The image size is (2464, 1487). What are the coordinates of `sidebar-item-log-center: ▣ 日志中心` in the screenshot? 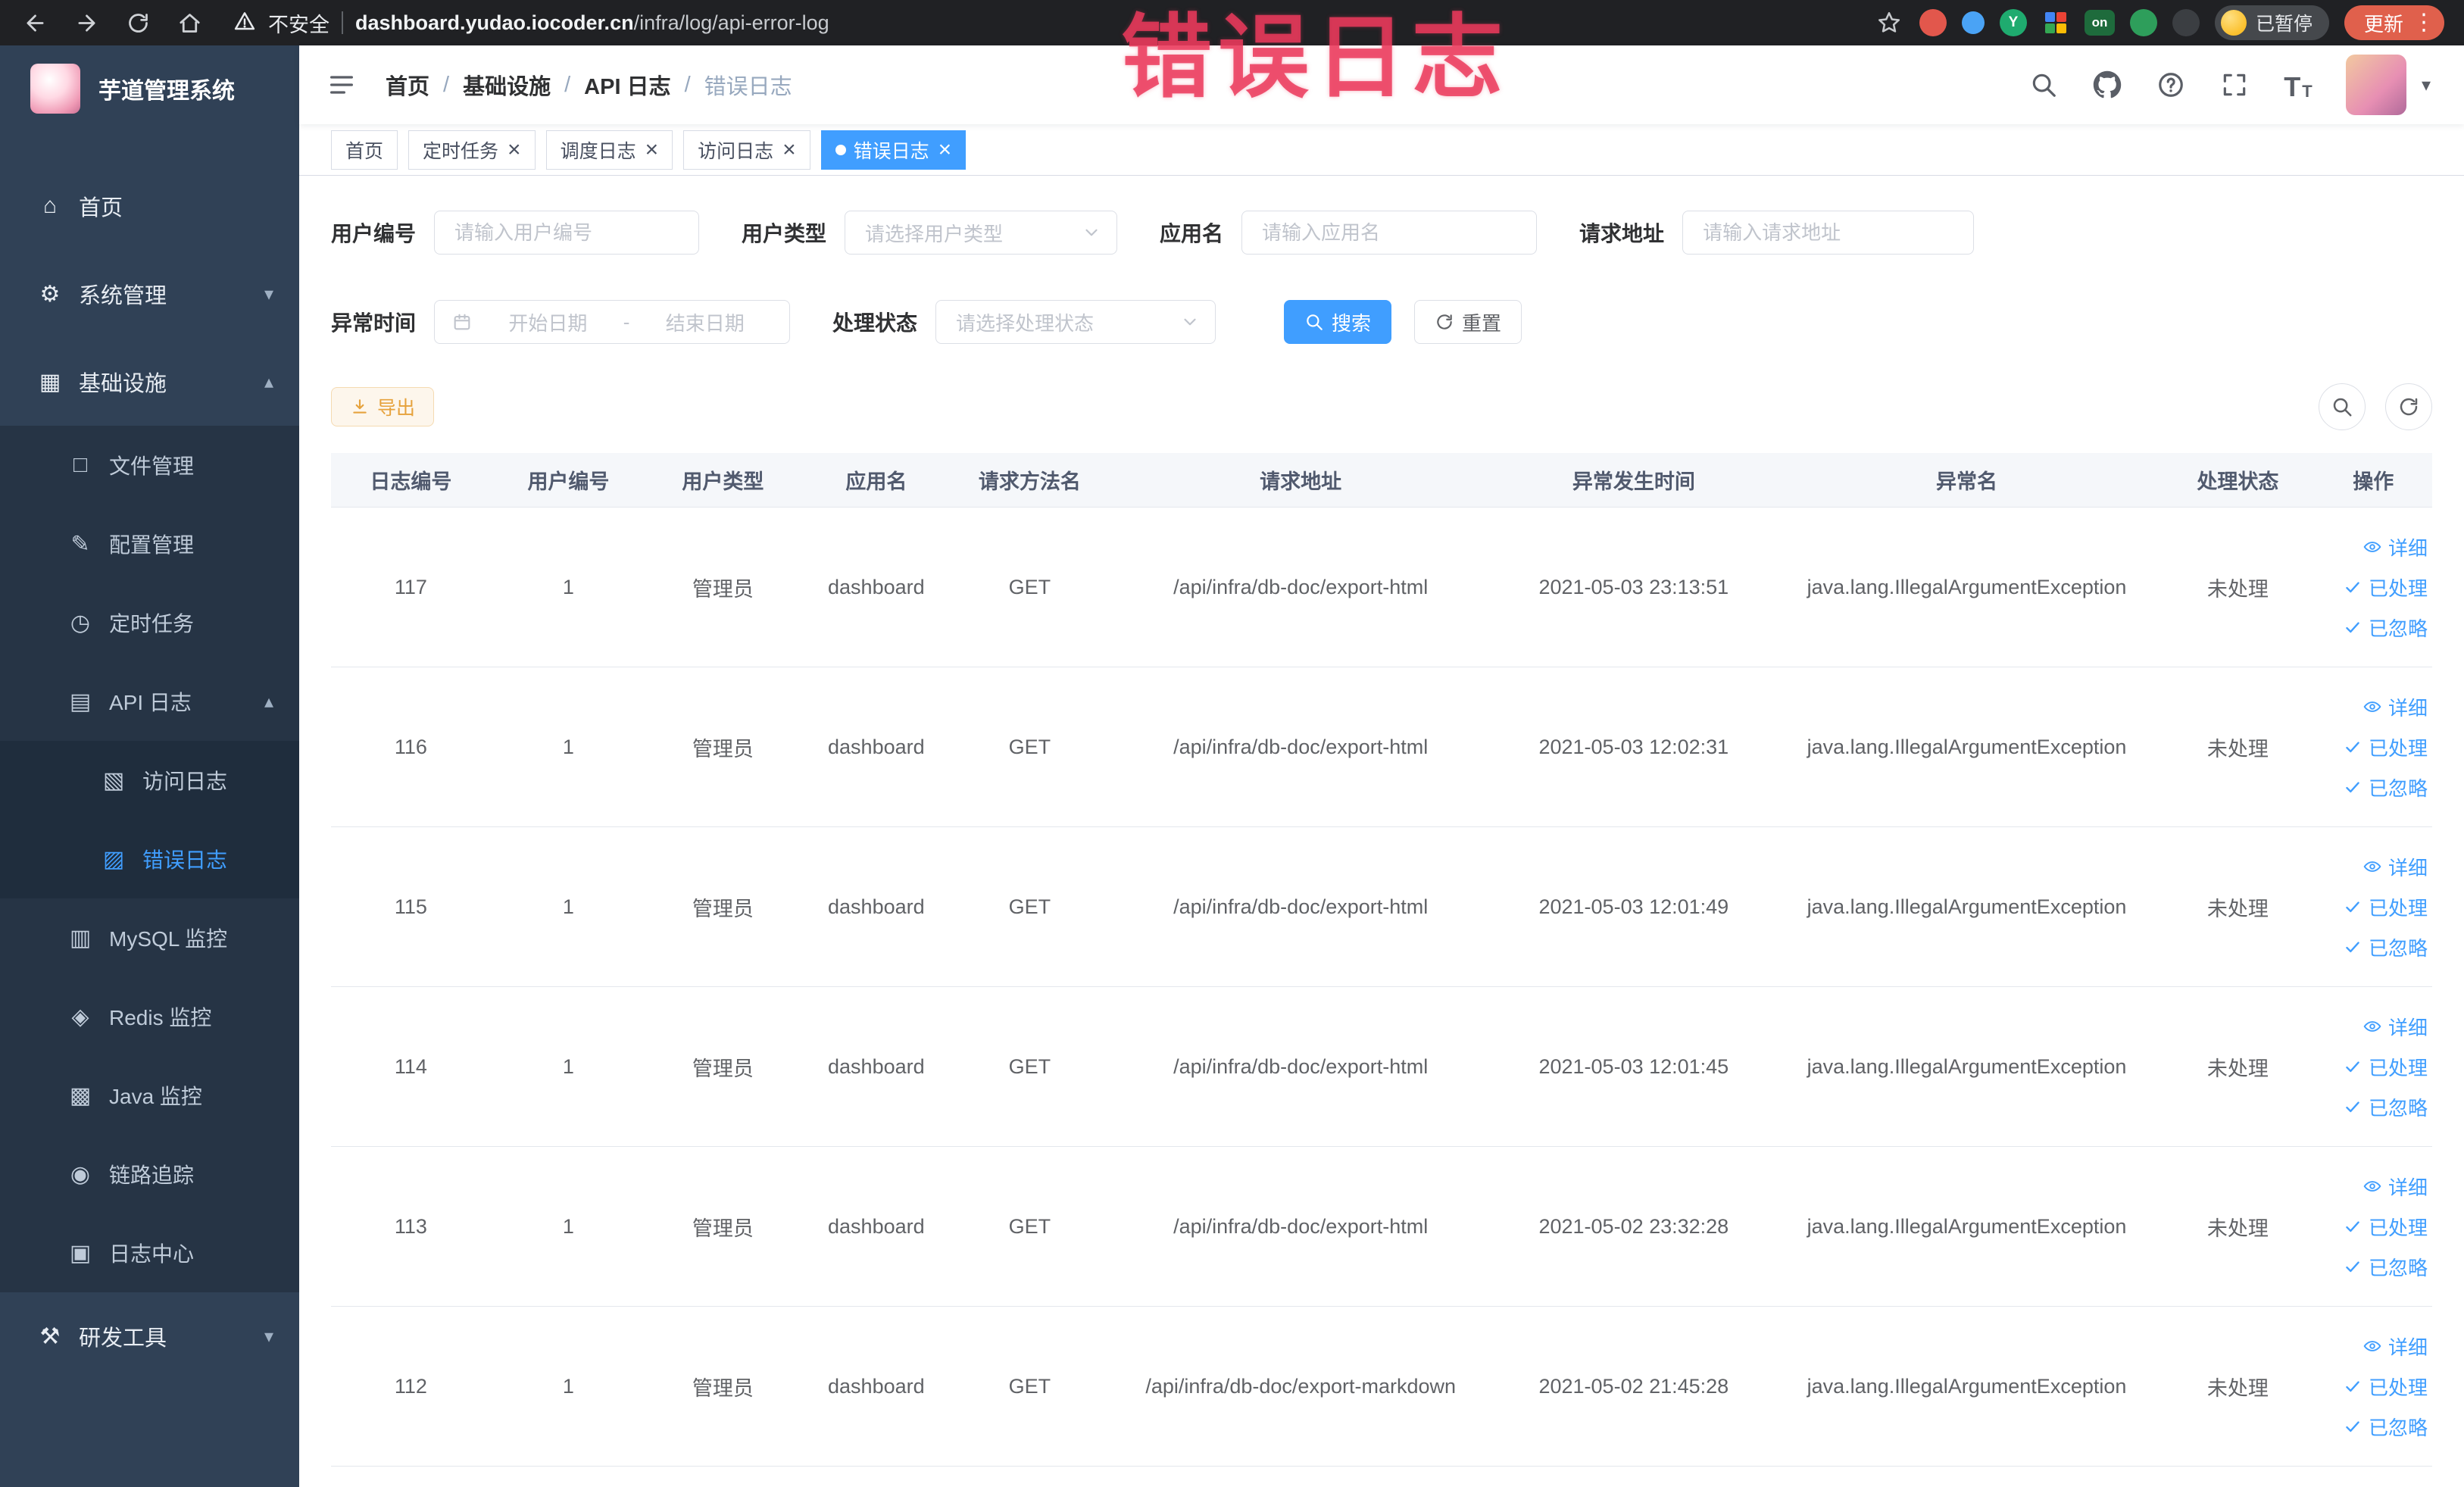 It's located at (149, 1253).